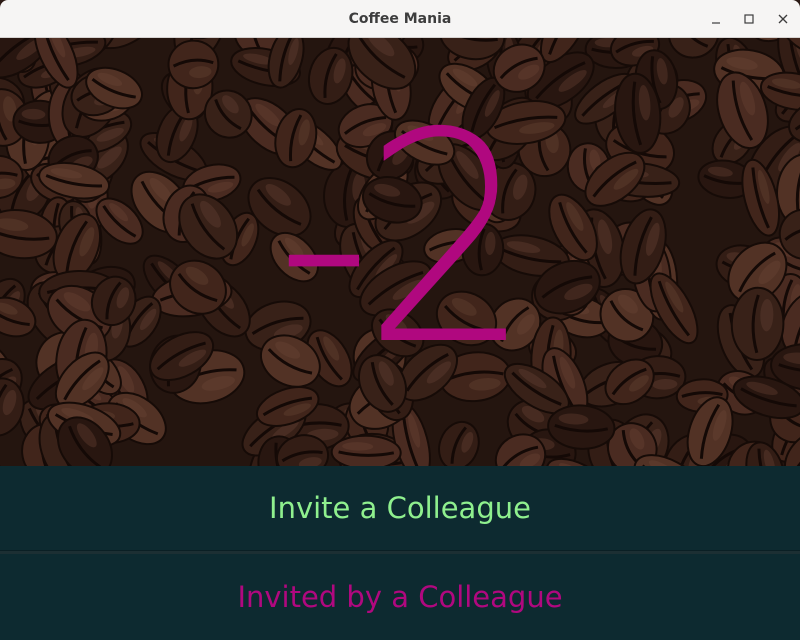 This screenshot has width=800, height=640. I want to click on invite-colleague-label: Invite a Colleague, so click(400, 508).